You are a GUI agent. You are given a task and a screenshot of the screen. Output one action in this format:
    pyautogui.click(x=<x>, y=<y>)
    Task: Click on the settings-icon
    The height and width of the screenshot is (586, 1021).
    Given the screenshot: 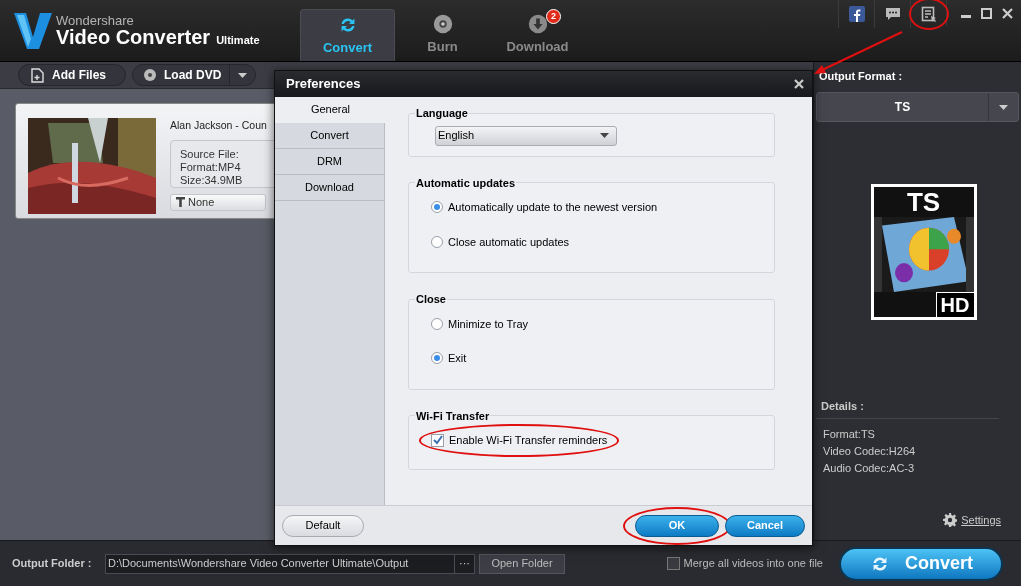 What is the action you would take?
    pyautogui.click(x=950, y=519)
    